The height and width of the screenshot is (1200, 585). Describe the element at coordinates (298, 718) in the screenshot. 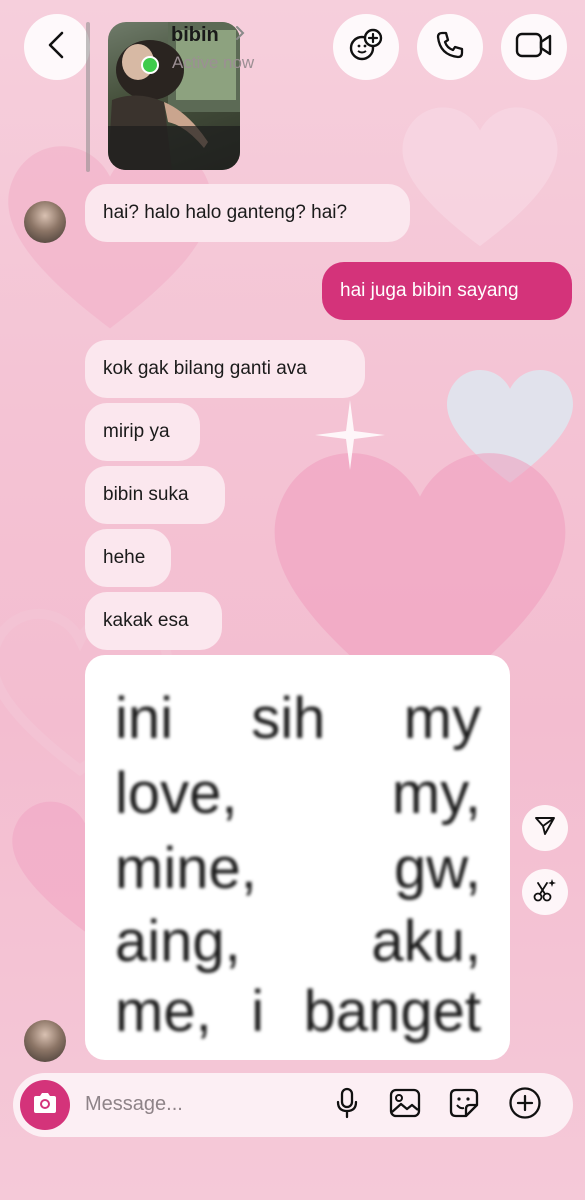

I see `image-text-line: ini sih my` at that location.